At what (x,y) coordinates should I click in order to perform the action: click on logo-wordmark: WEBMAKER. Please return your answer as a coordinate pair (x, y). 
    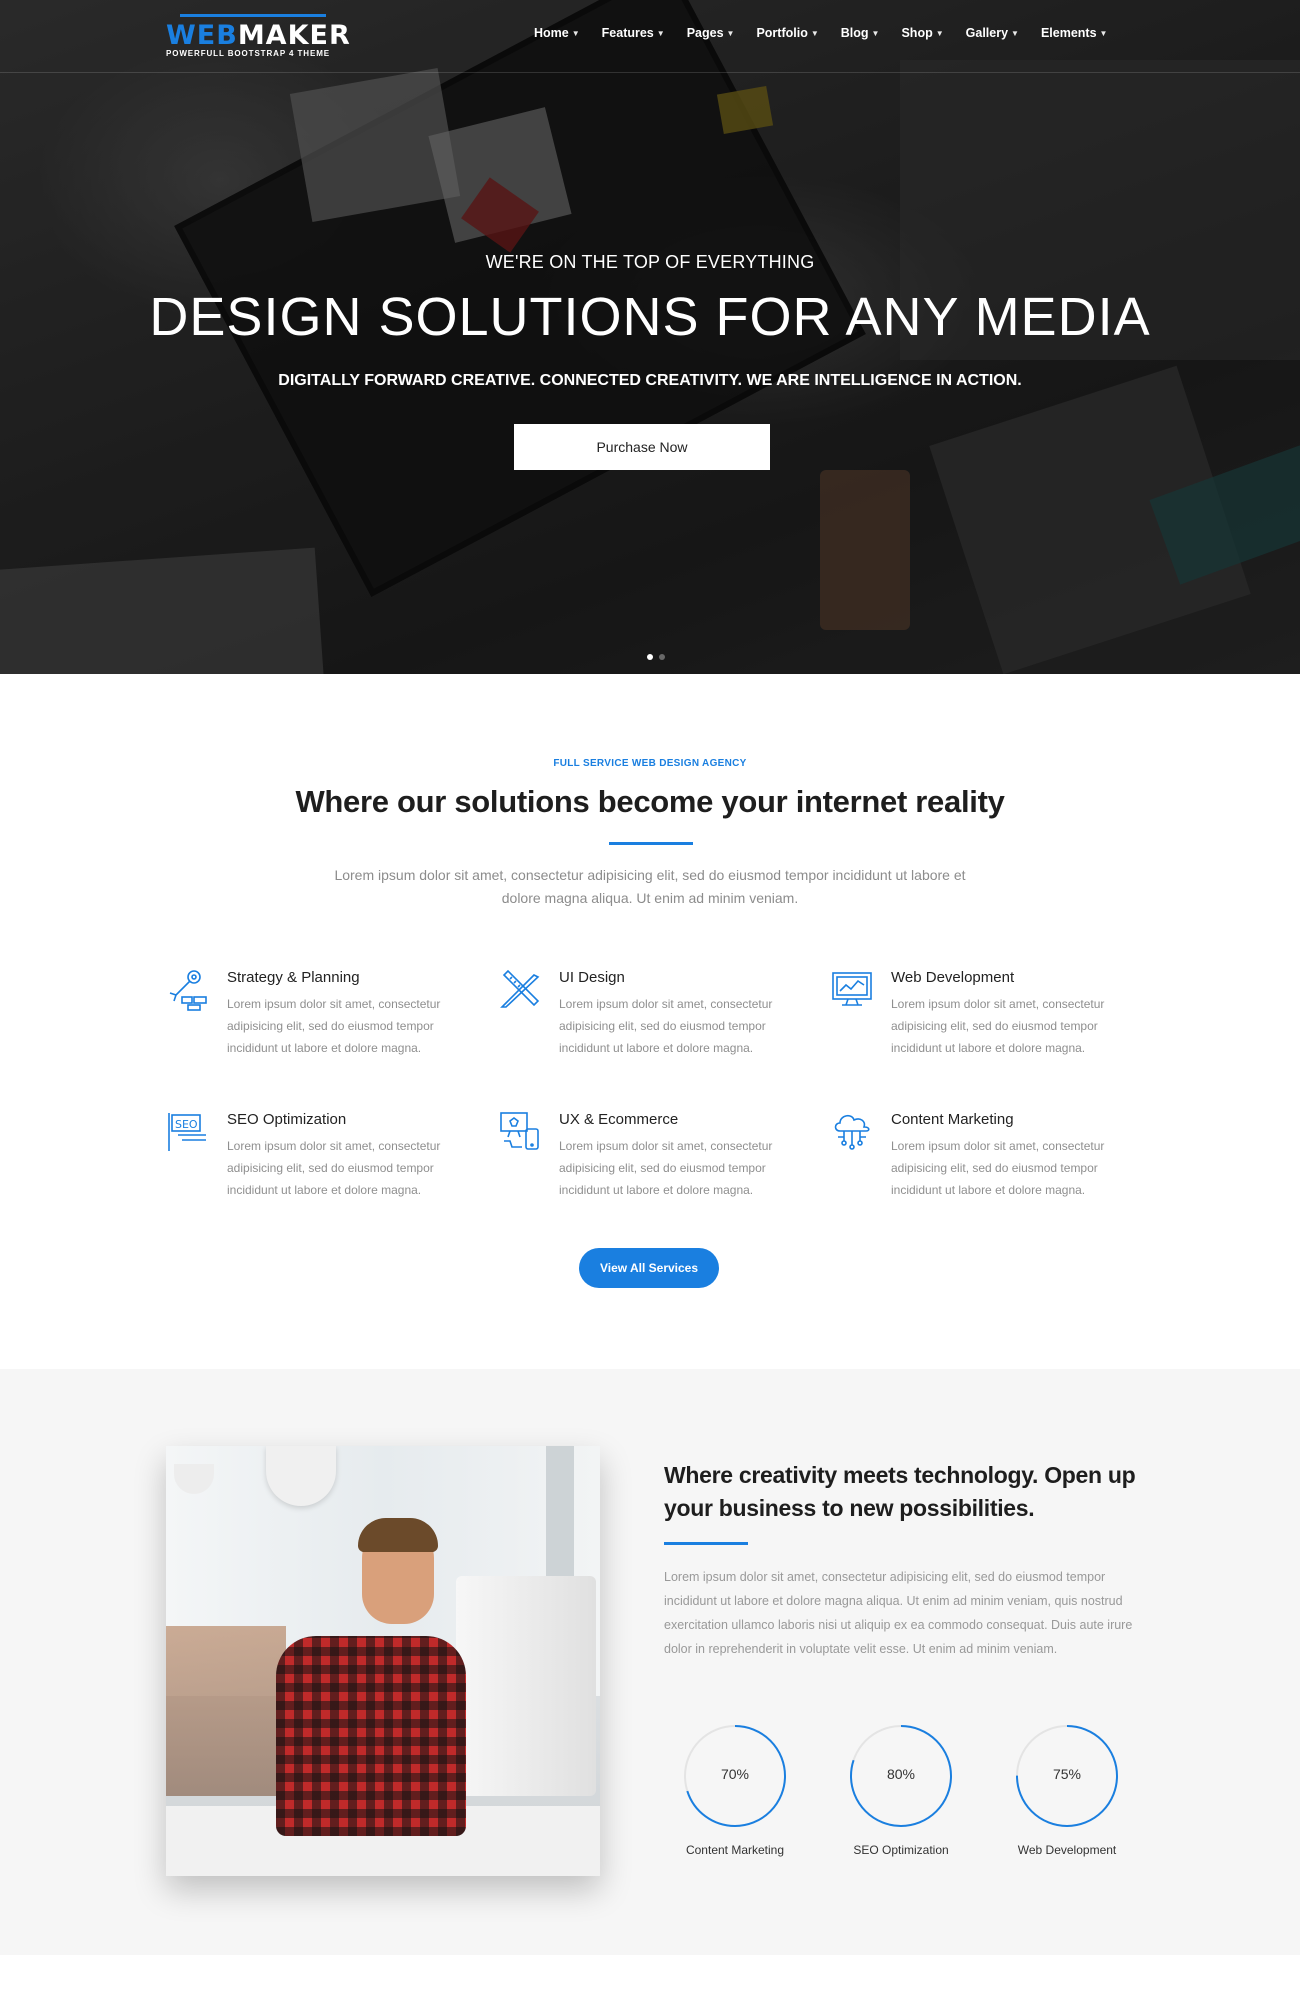
    Looking at the image, I should click on (258, 35).